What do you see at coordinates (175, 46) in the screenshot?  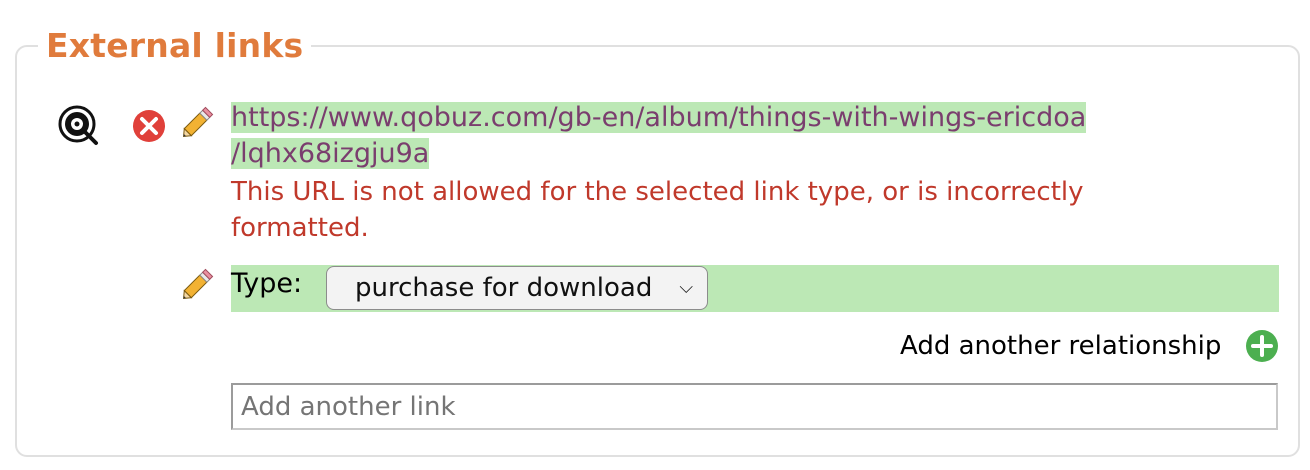 I see `section-title: External links` at bounding box center [175, 46].